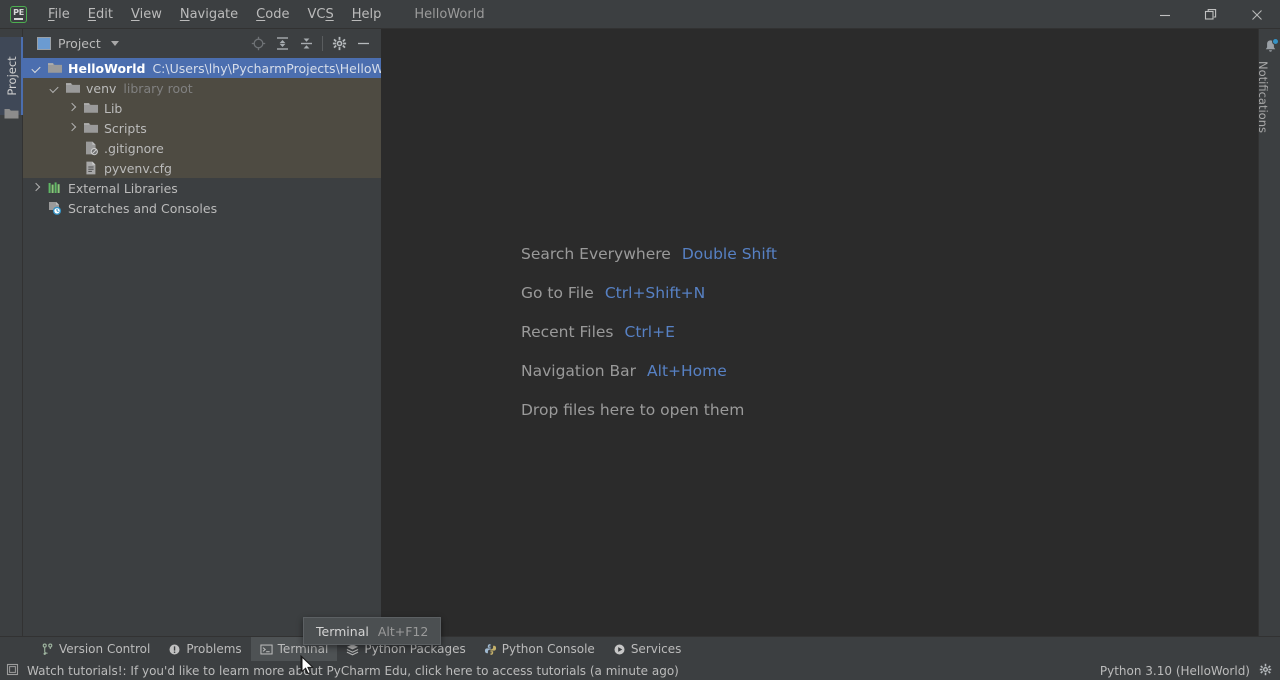 Image resolution: width=1280 pixels, height=680 pixels. Describe the element at coordinates (403, 631) in the screenshot. I see `tooltip-shortcut: Alt+F12` at that location.